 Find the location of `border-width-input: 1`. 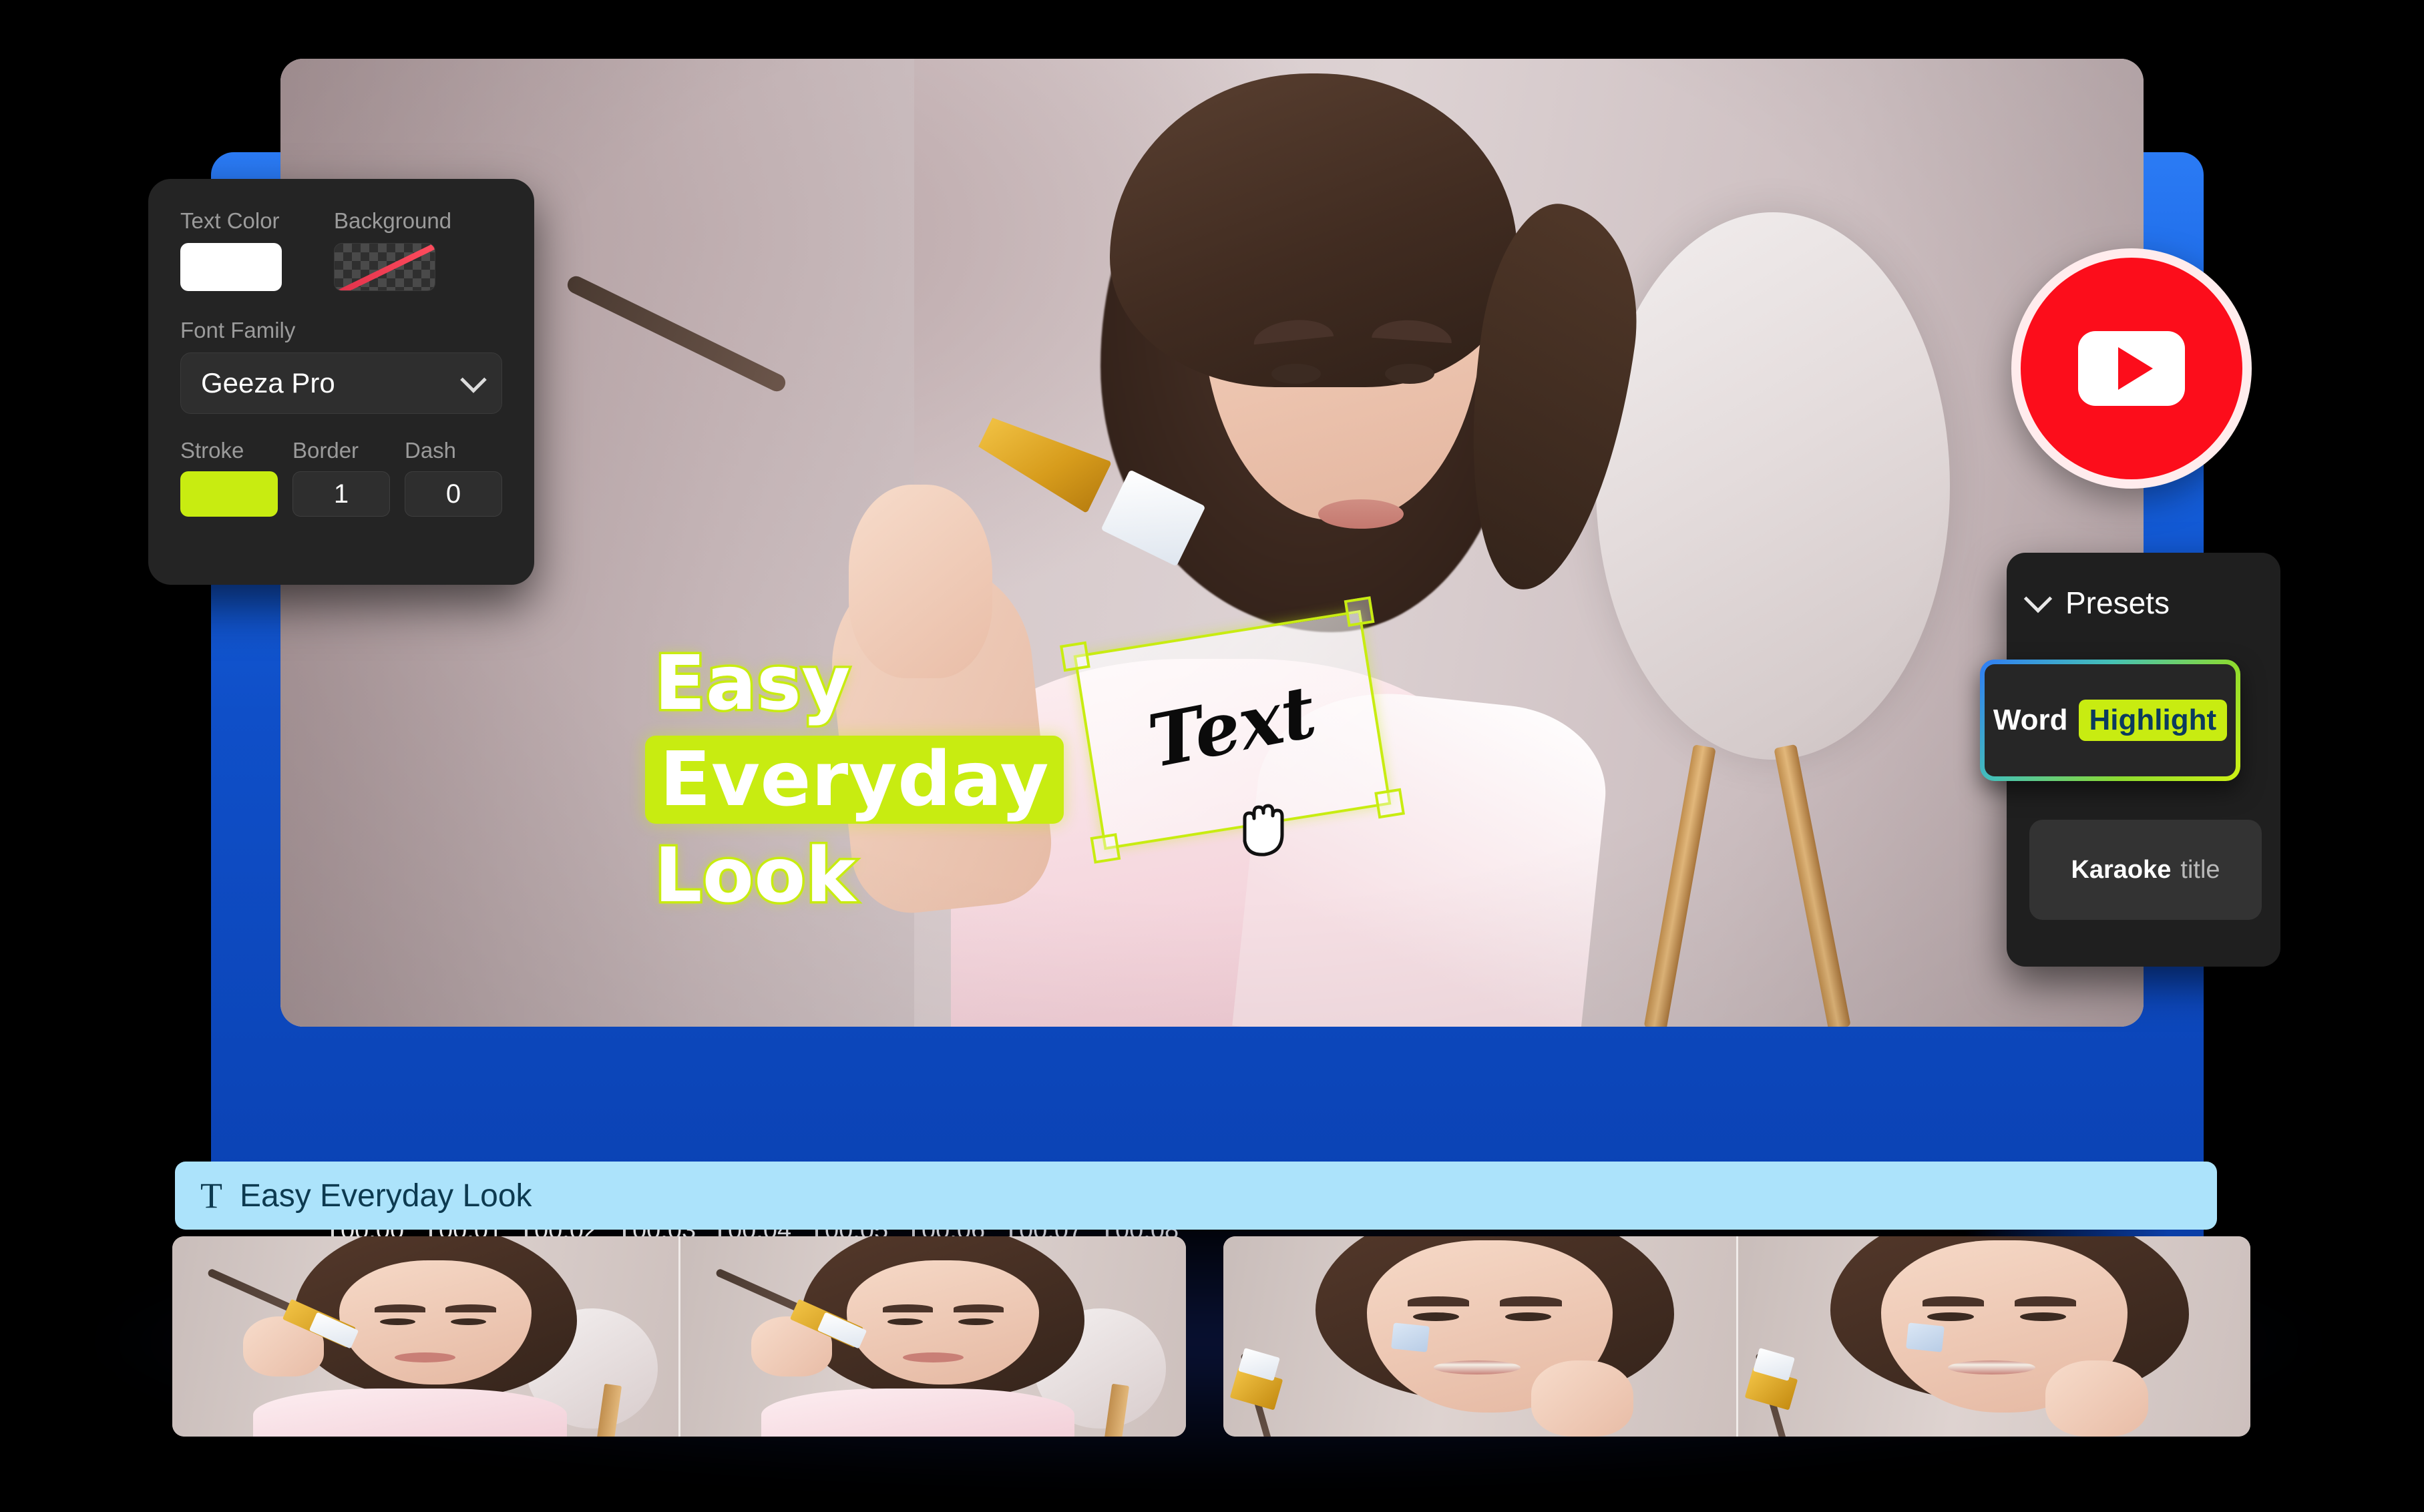

border-width-input: 1 is located at coordinates (341, 494).